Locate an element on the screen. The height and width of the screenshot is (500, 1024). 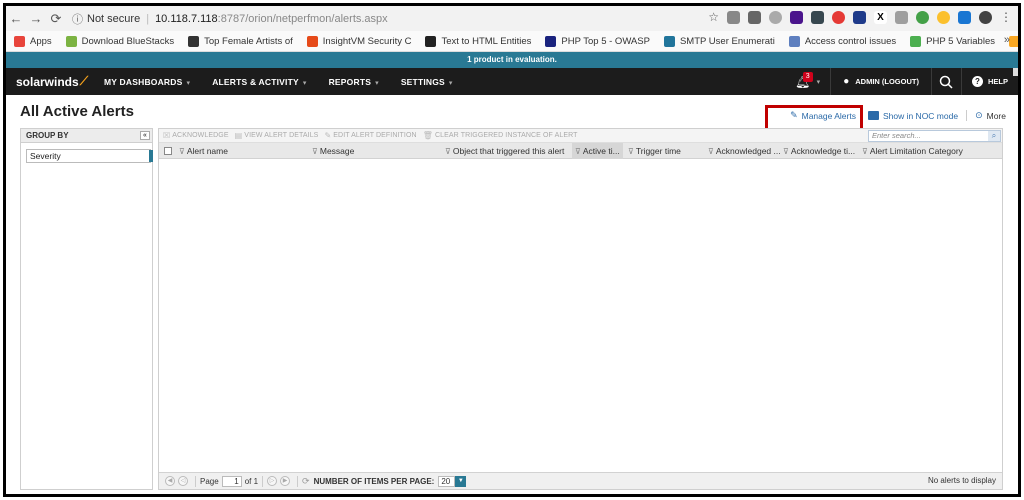
bookmark-label: SMTP User Enumerati is located at coordinates (727, 41).